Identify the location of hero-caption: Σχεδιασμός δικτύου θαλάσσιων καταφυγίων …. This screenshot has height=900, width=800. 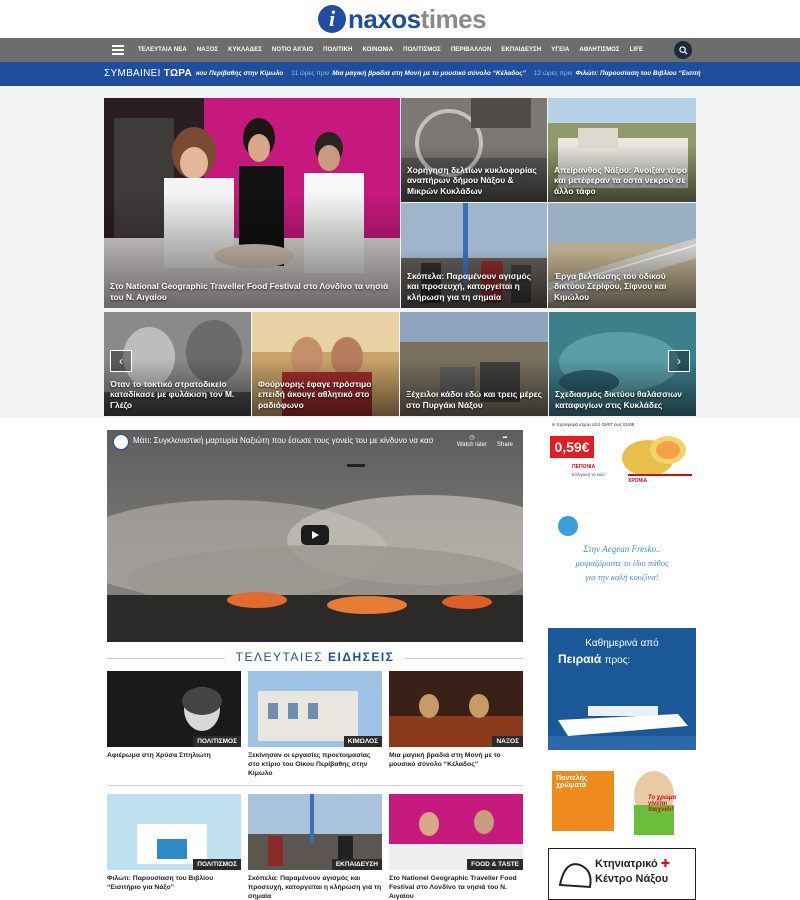
(618, 399).